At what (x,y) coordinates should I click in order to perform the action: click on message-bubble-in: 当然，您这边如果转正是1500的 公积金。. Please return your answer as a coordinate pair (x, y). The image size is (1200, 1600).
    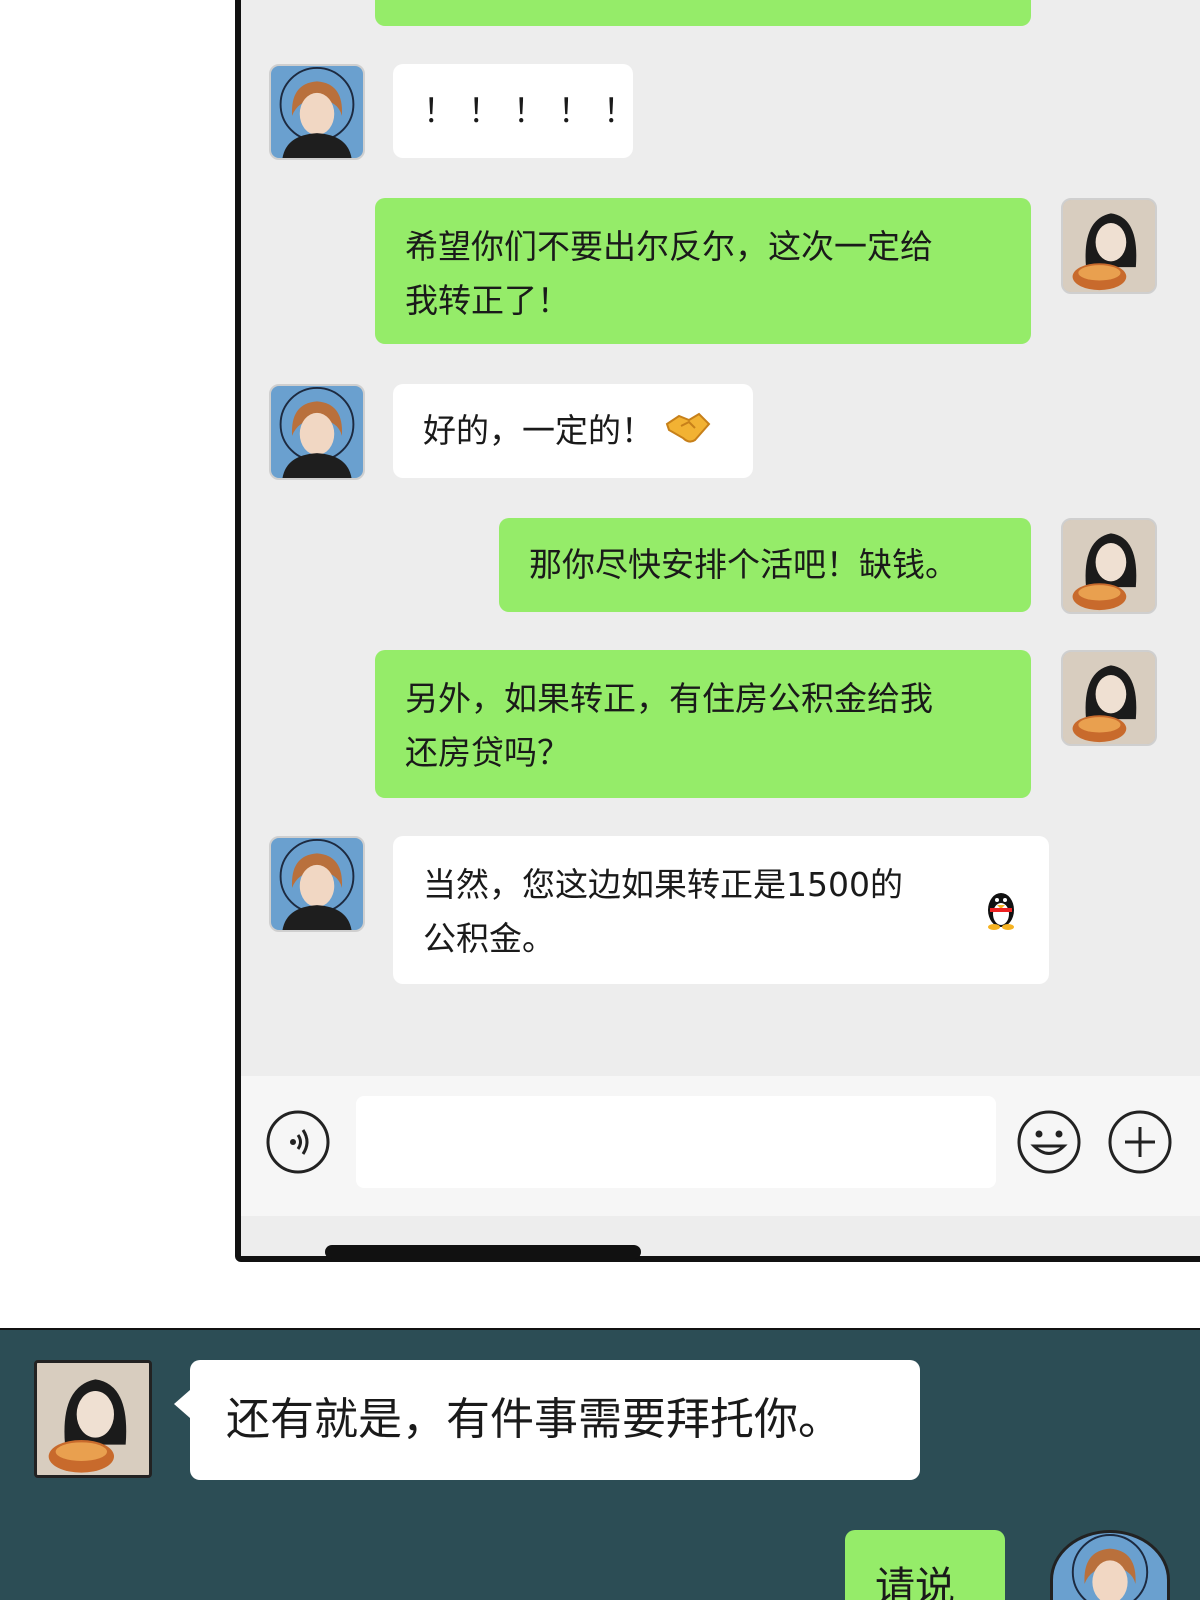
    Looking at the image, I should click on (721, 910).